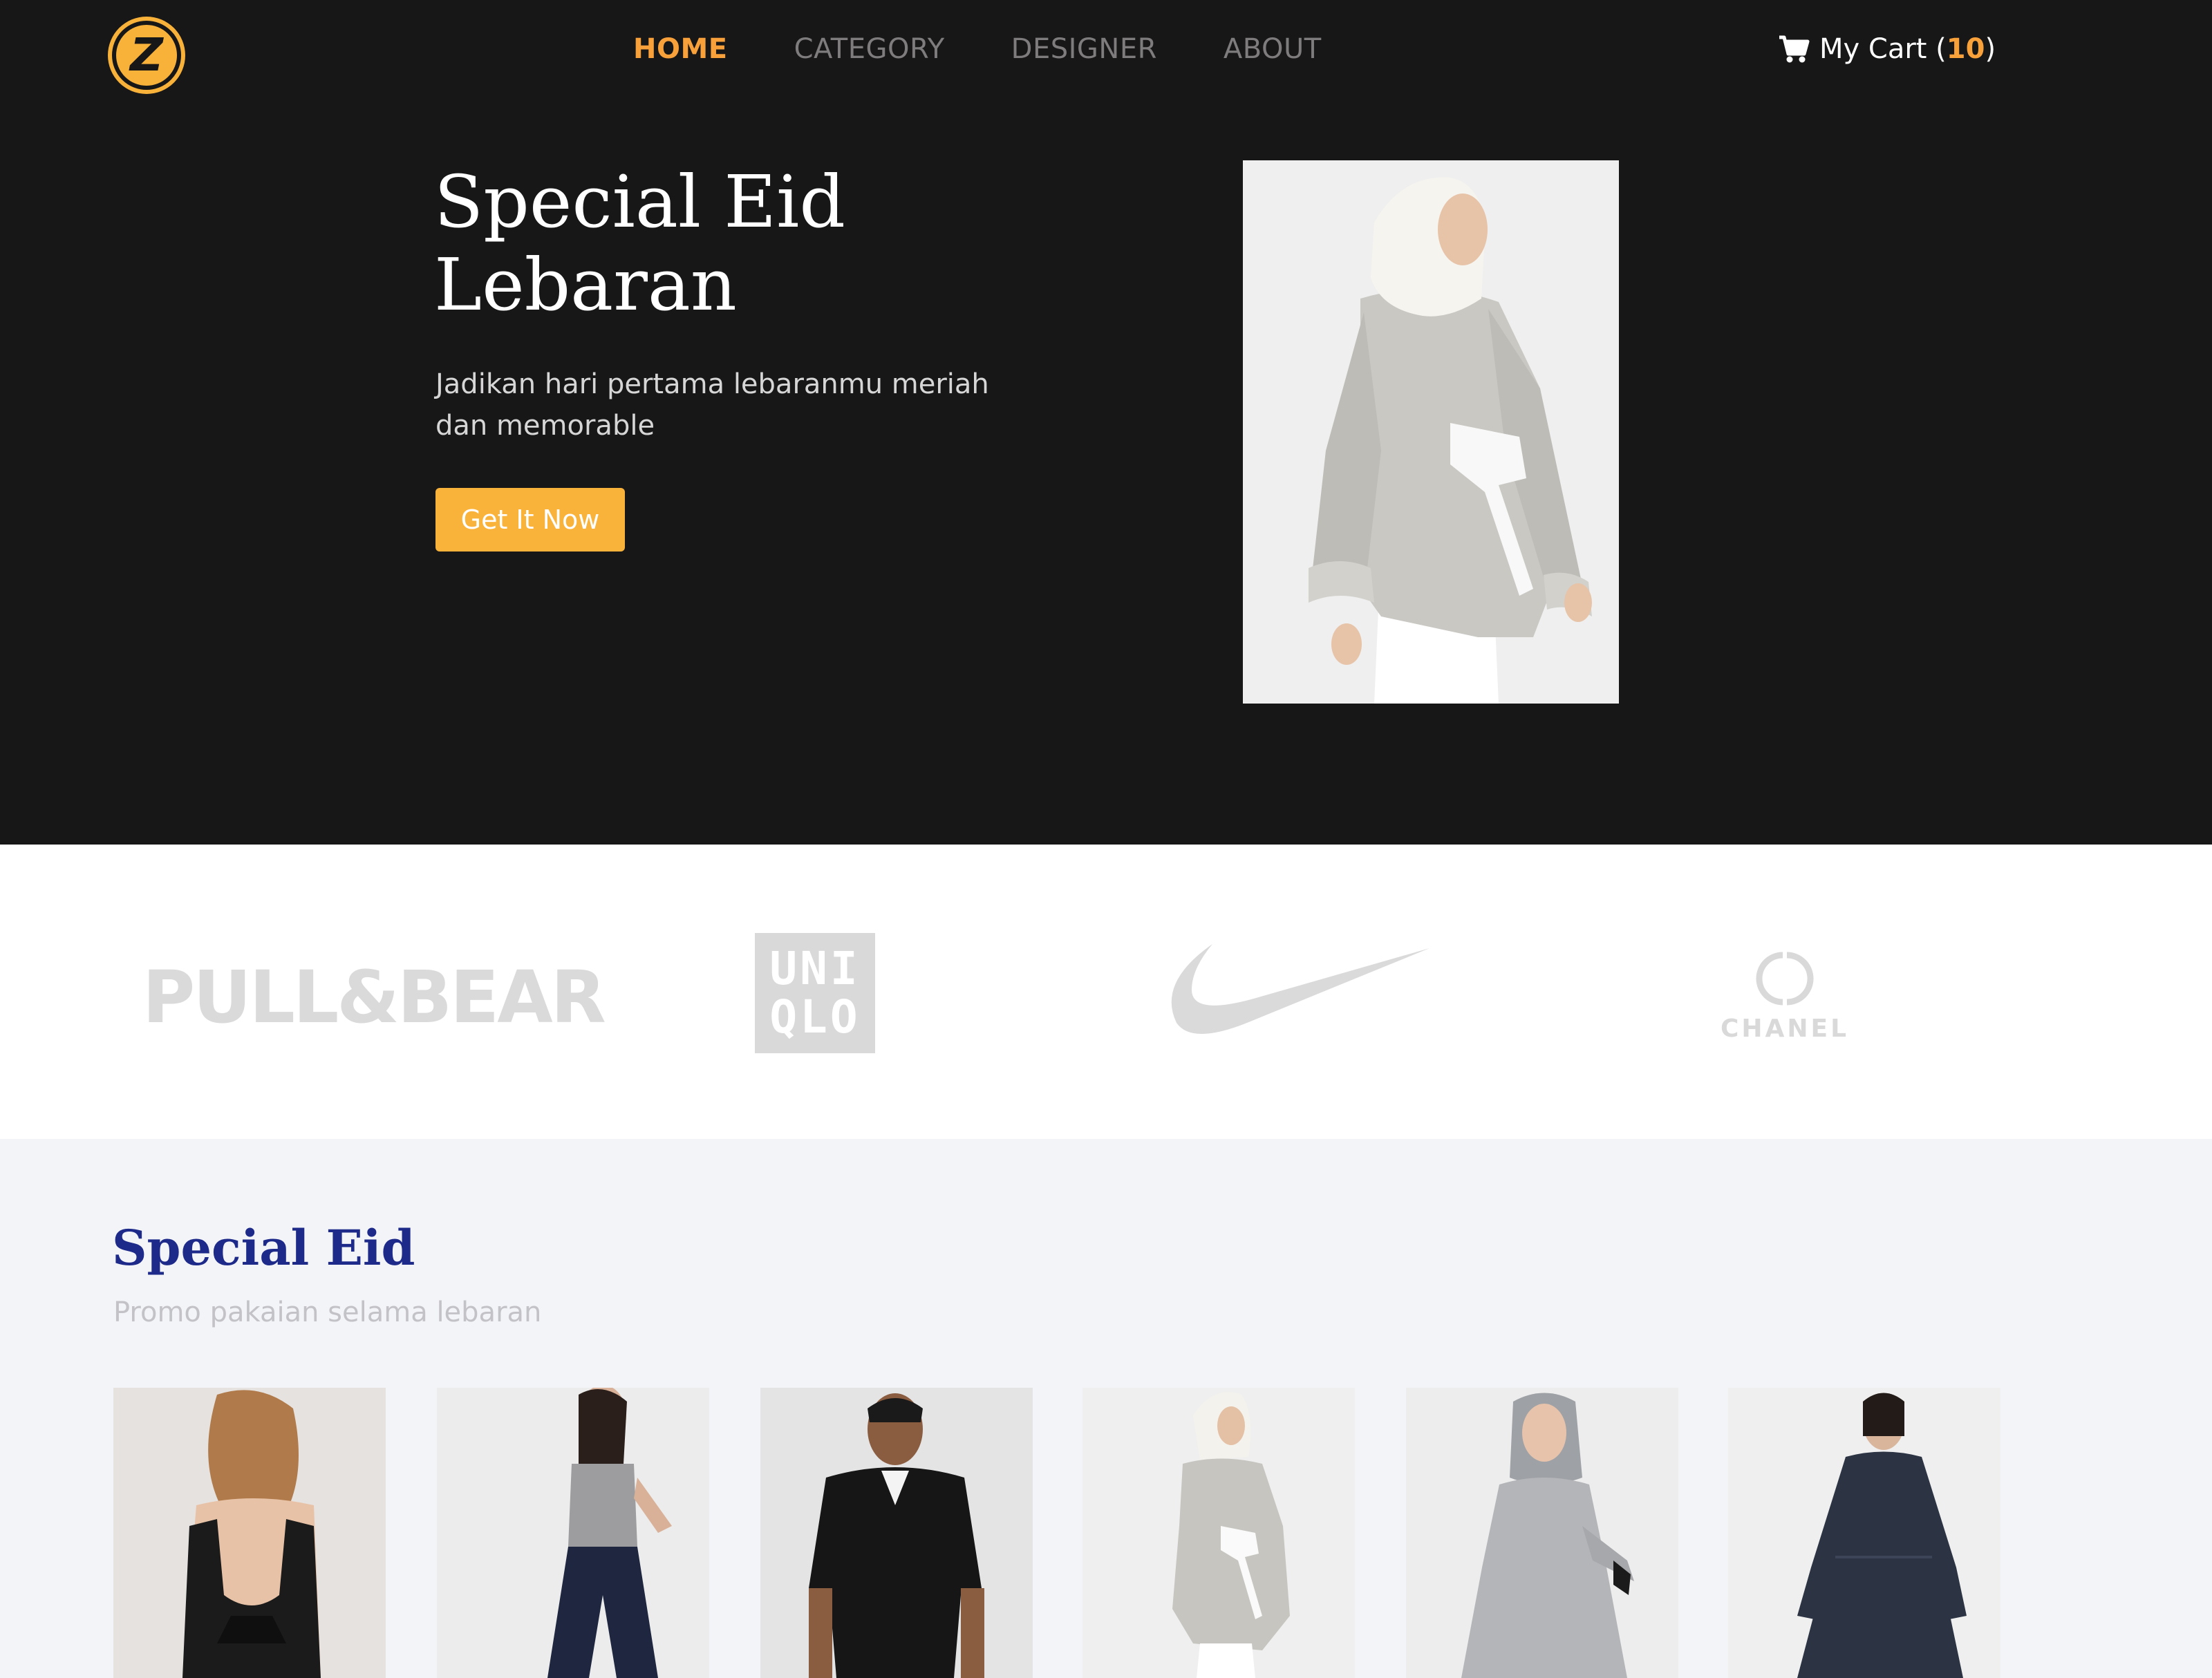 The image size is (2212, 1678). Describe the element at coordinates (530, 520) in the screenshot. I see `get-it-now-button: Get It Now` at that location.